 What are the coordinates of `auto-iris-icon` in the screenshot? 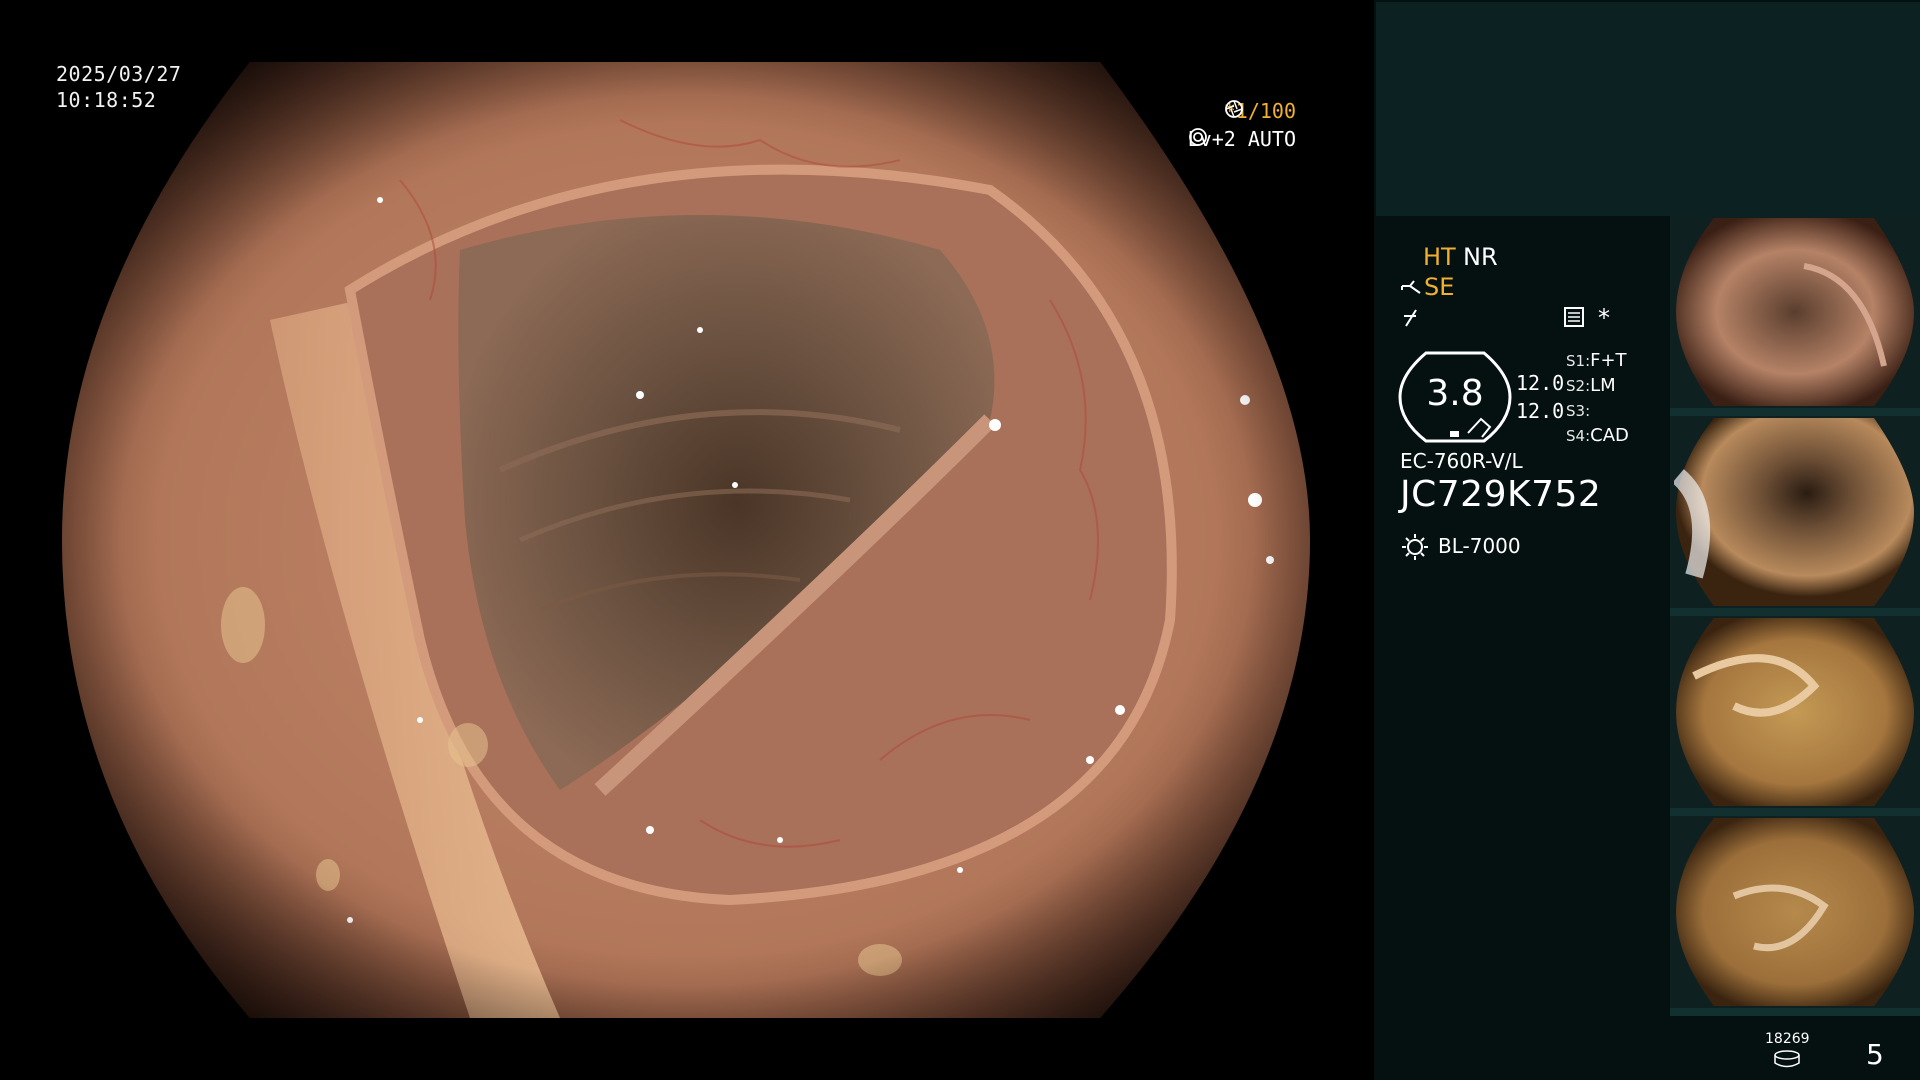 It's located at (1253, 138).